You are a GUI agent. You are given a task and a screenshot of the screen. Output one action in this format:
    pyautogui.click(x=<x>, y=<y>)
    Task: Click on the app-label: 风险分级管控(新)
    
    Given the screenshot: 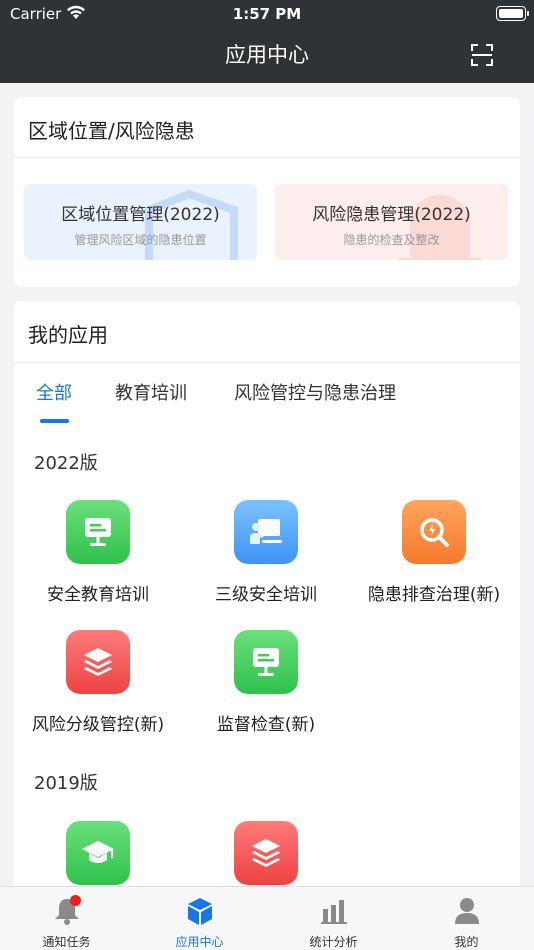 What is the action you would take?
    pyautogui.click(x=98, y=725)
    